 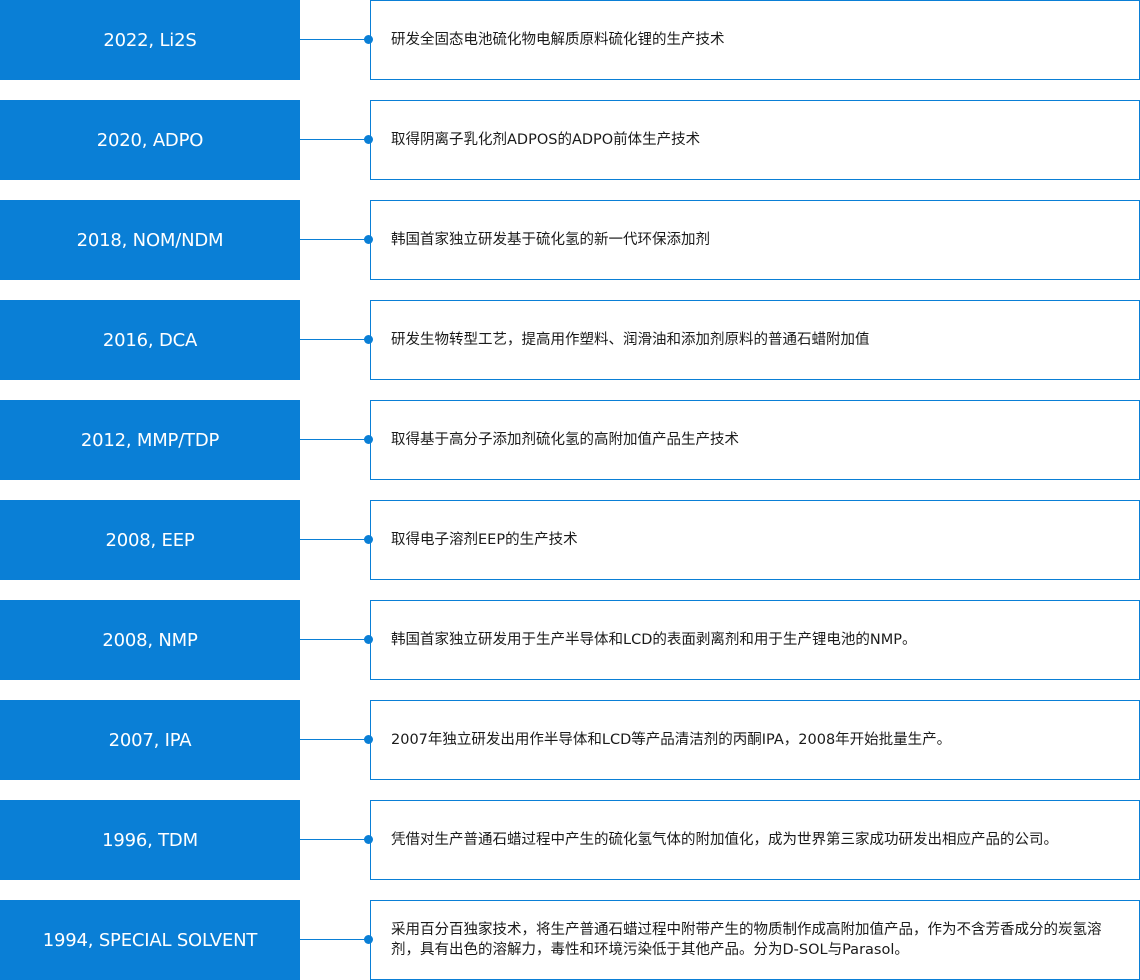 What do you see at coordinates (565, 440) in the screenshot?
I see `description-text: 取得基于高分子添加剂硫化氢的高附加值产品生产技术` at bounding box center [565, 440].